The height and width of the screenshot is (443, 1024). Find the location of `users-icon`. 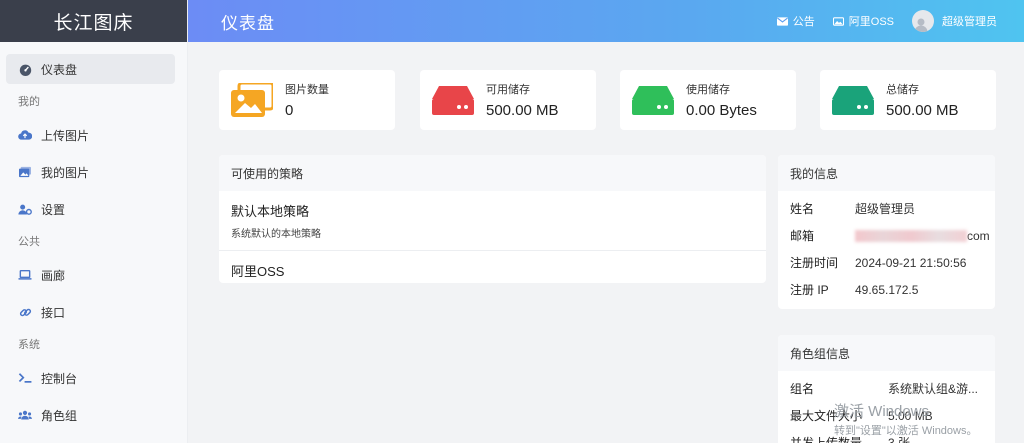

users-icon is located at coordinates (25, 415).